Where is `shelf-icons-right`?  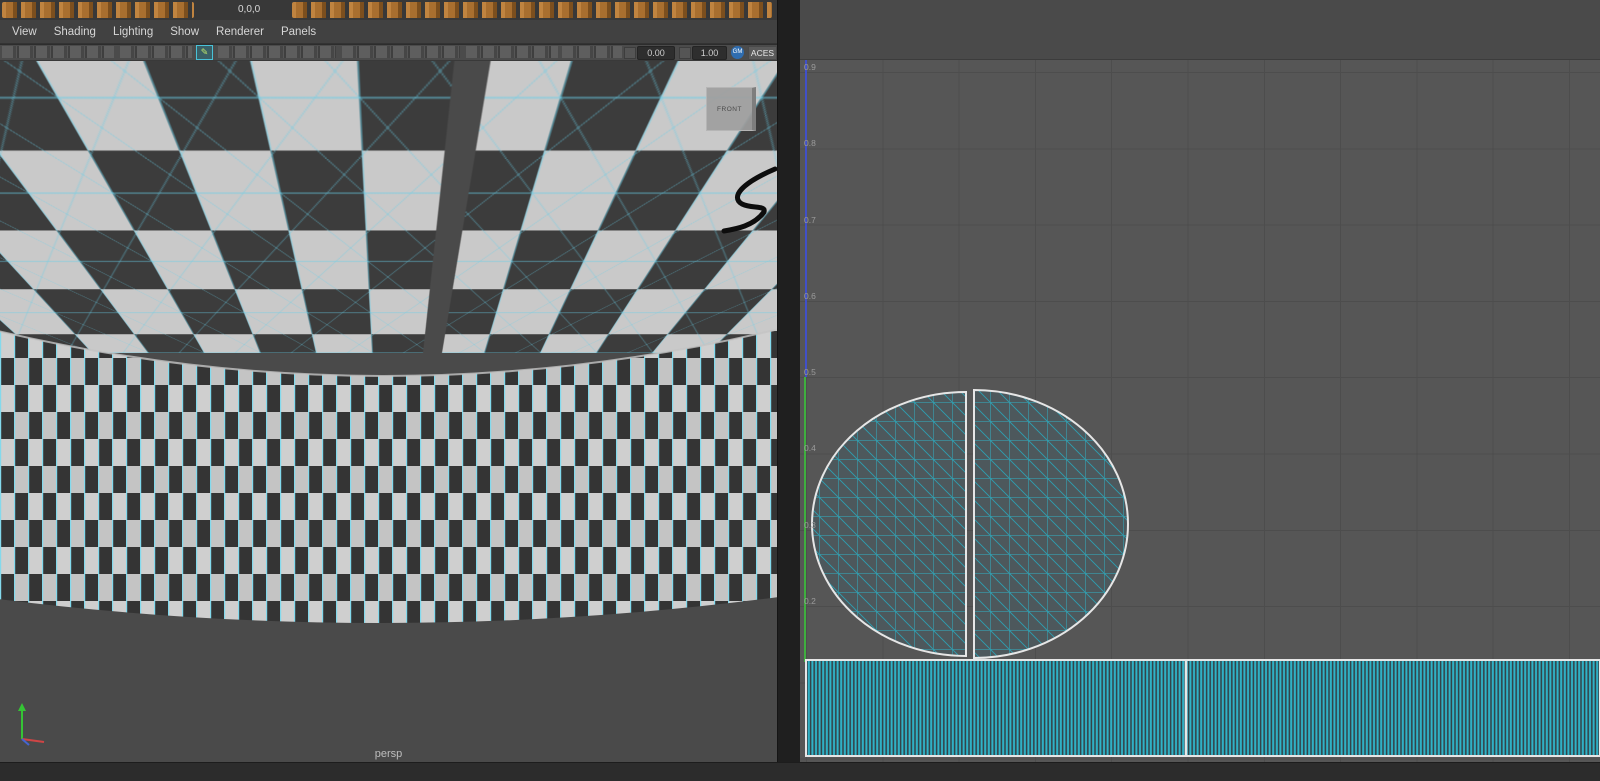
shelf-icons-right is located at coordinates (532, 10).